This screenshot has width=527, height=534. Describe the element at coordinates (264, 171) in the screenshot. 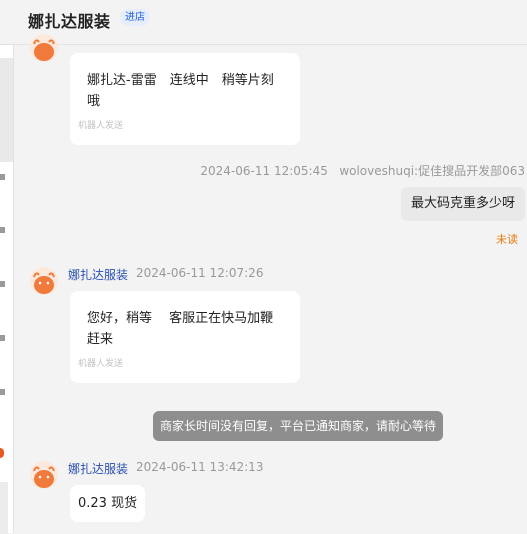

I see `message-timestamp: 2024-06-11 12:05:45` at that location.